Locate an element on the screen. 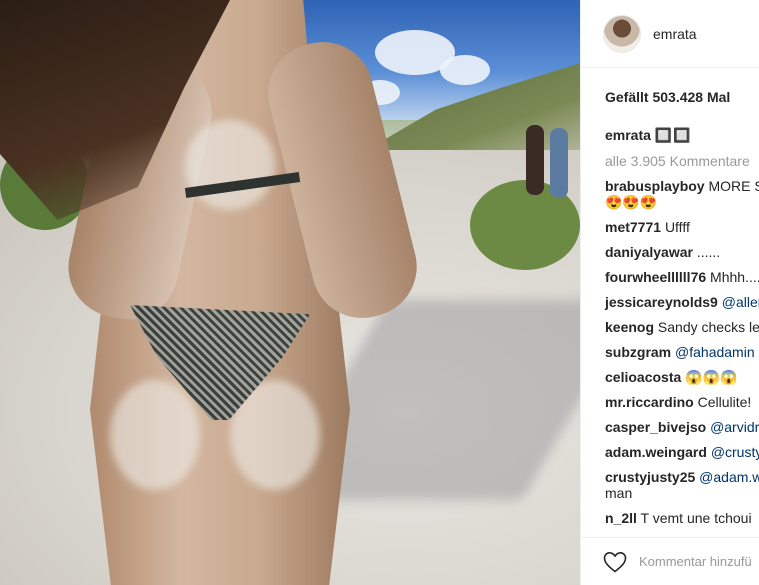 The image size is (759, 585). comment: casper_bivejso @arvidr is located at coordinates (682, 427).